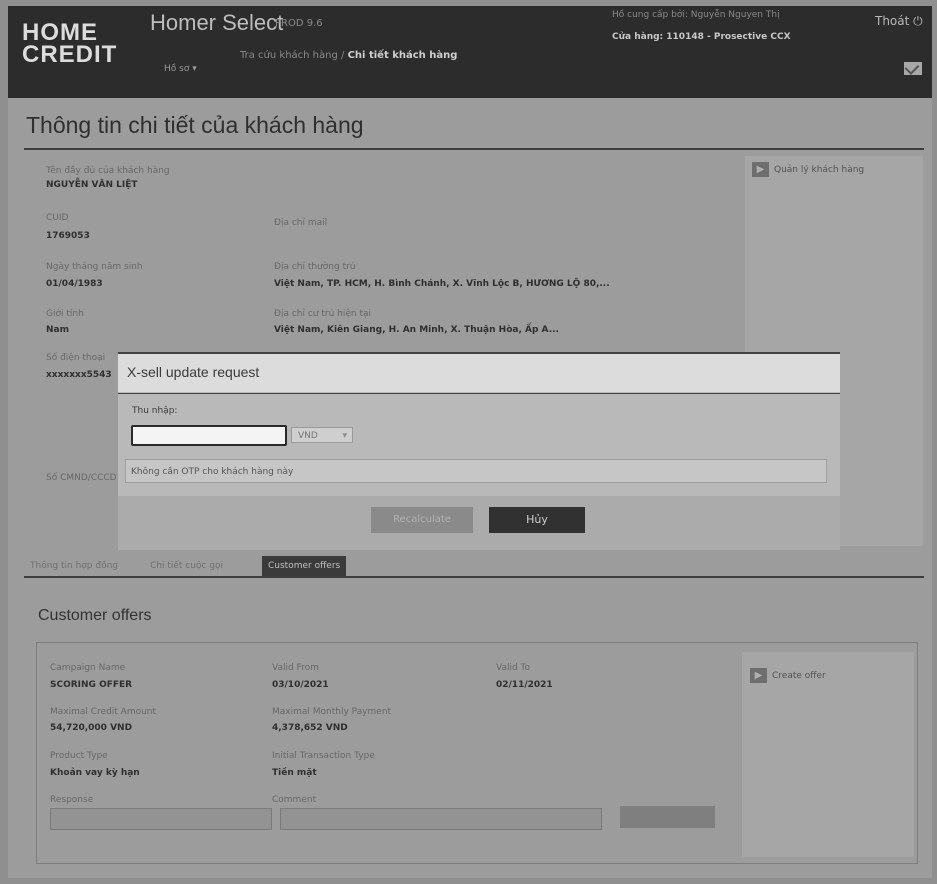 Image resolution: width=937 pixels, height=884 pixels. What do you see at coordinates (72, 800) in the screenshot?
I see `response-label: Response` at bounding box center [72, 800].